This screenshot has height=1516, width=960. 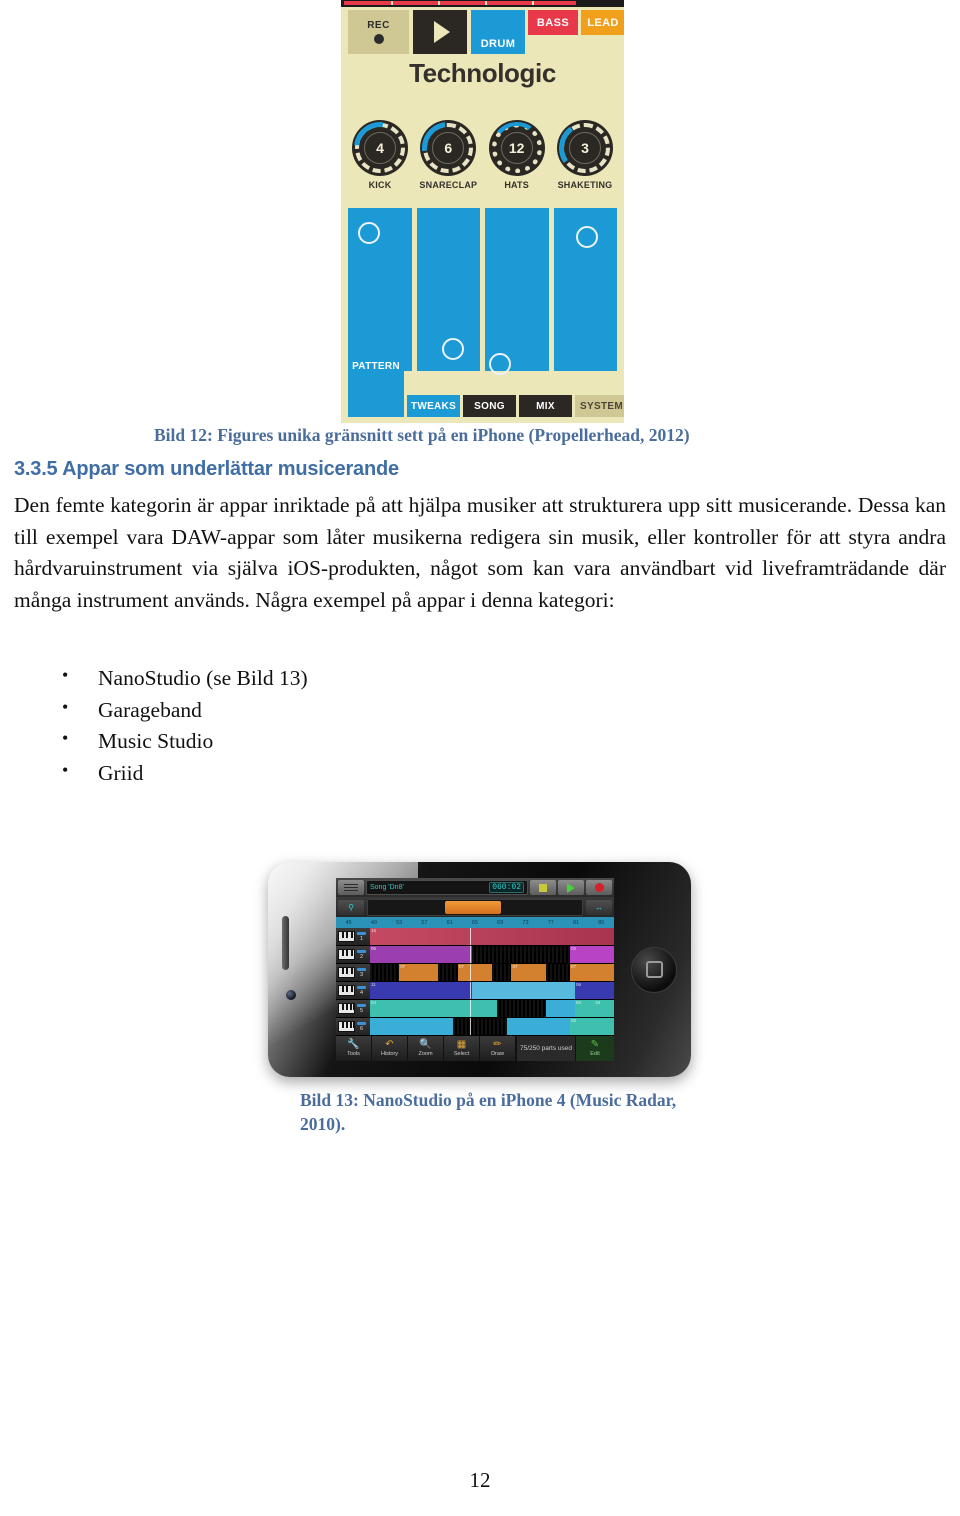 What do you see at coordinates (602, 22) in the screenshot?
I see `tab-lead: LEAD` at bounding box center [602, 22].